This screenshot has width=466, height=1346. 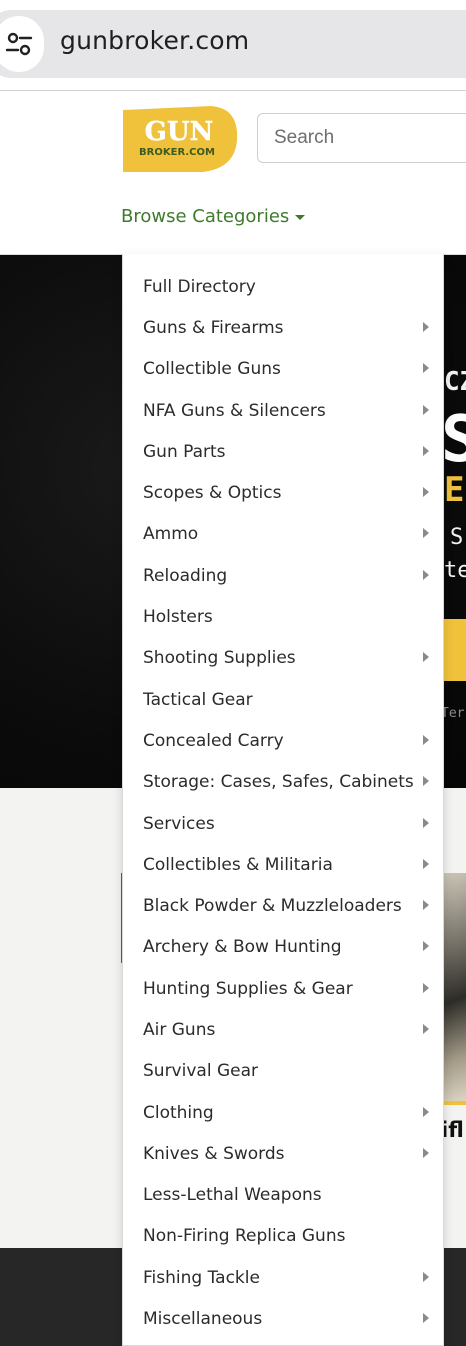 What do you see at coordinates (283, 492) in the screenshot?
I see `menu-item: Scopes & Optics` at bounding box center [283, 492].